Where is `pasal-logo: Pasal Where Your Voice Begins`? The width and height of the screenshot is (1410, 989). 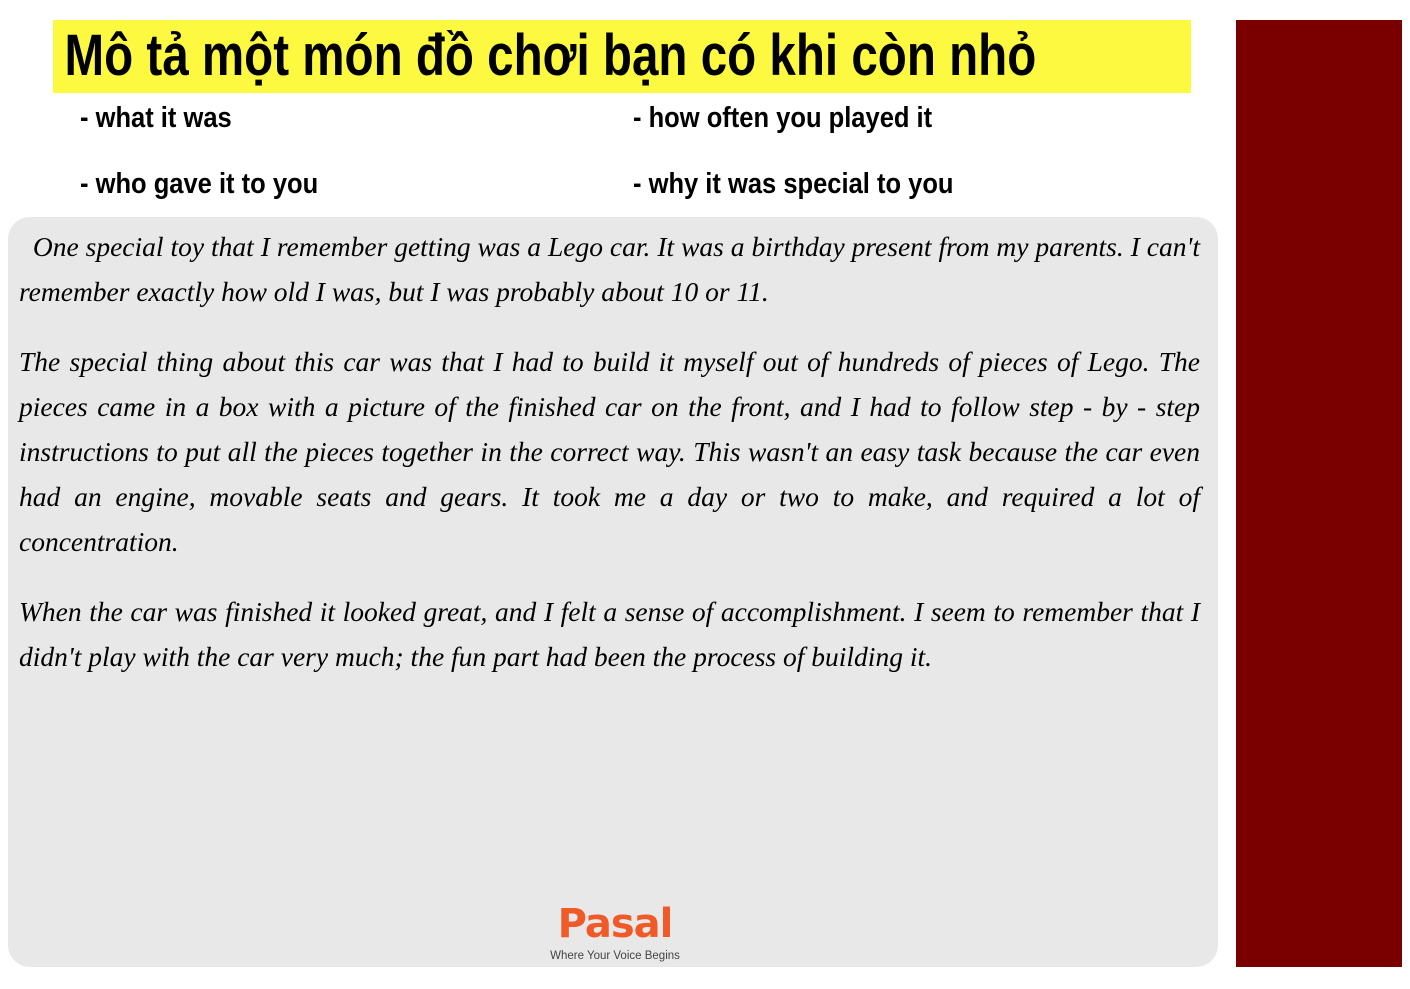 pasal-logo: Pasal Where Your Voice Begins is located at coordinates (615, 932).